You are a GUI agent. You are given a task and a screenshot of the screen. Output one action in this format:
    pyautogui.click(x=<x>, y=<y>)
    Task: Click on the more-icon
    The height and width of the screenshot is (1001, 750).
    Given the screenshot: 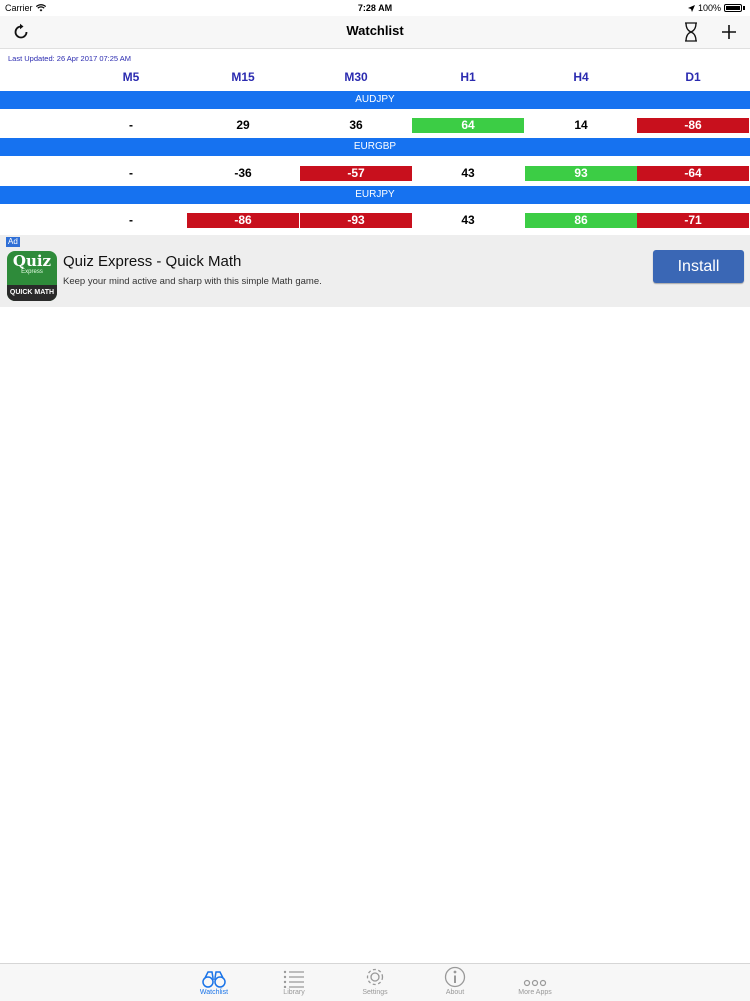 What is the action you would take?
    pyautogui.click(x=535, y=983)
    